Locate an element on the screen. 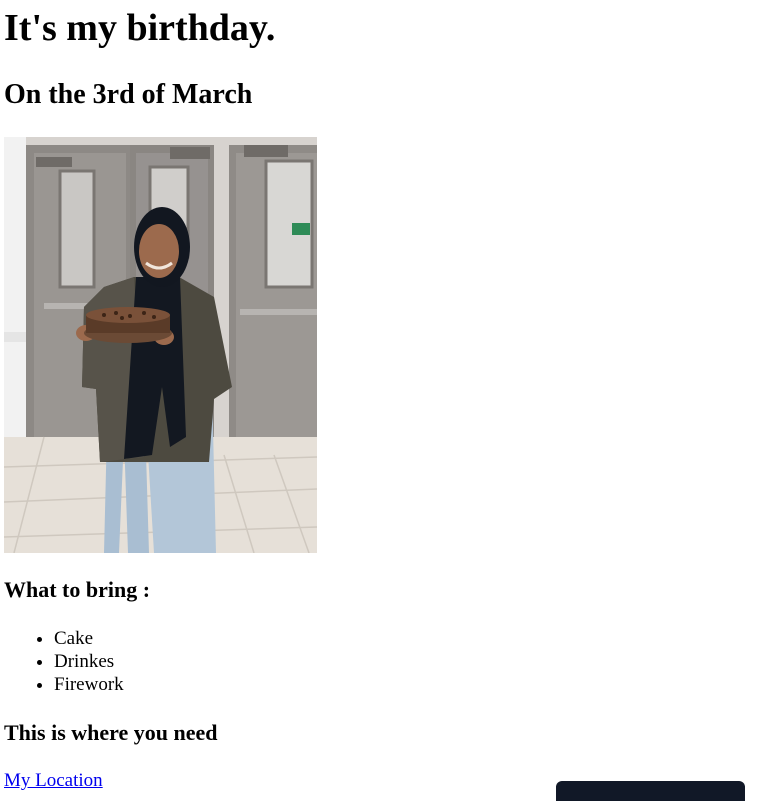  list-item: Cake is located at coordinates (89, 638).